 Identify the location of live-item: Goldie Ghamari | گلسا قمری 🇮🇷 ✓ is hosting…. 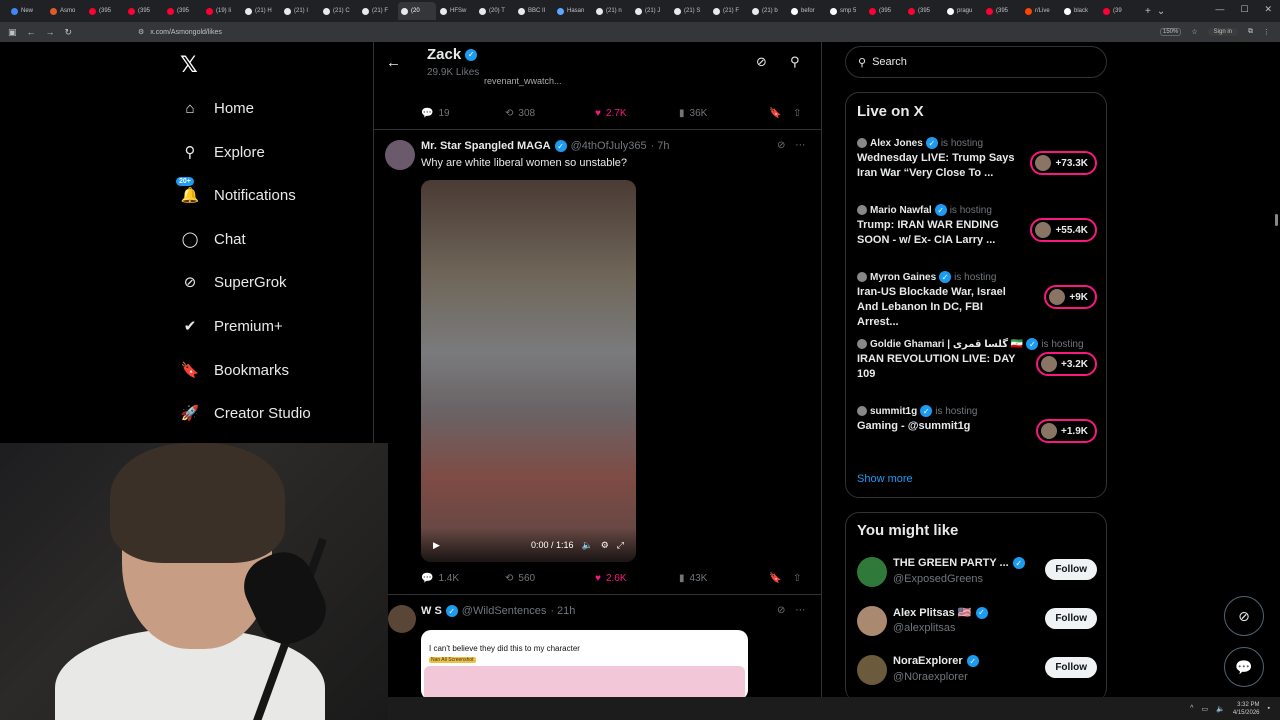
(977, 368).